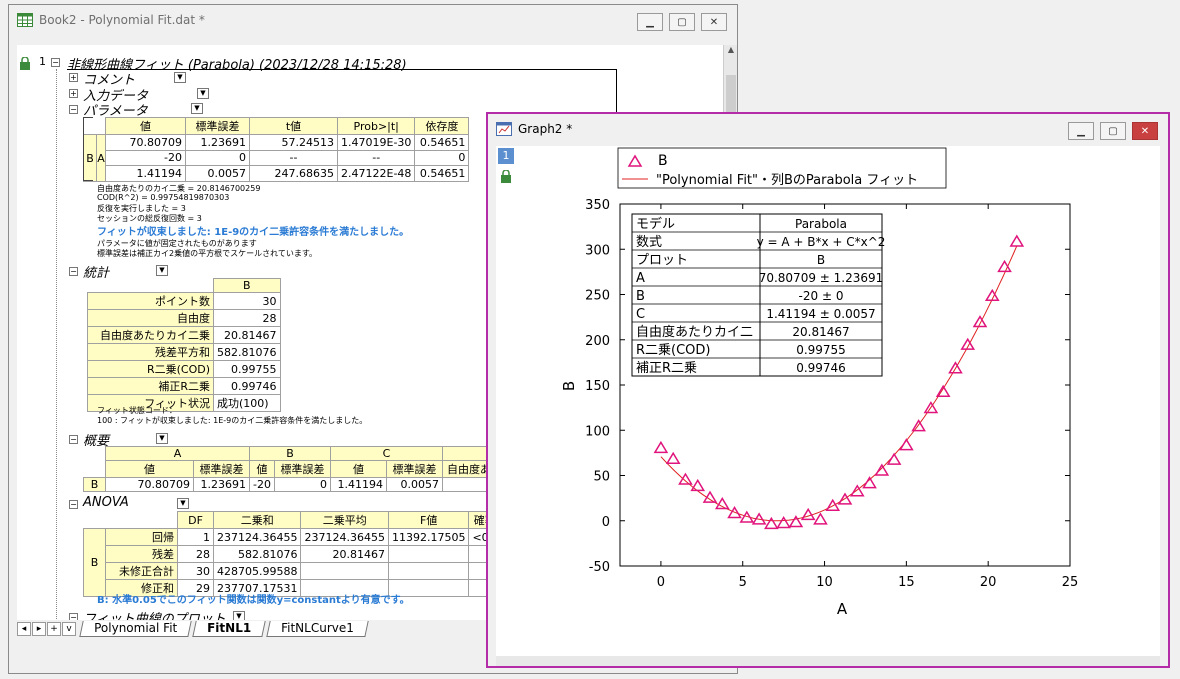 Image resolution: width=1180 pixels, height=679 pixels. I want to click on results-table-value: y = A + B*x + C*x^2, so click(821, 242).